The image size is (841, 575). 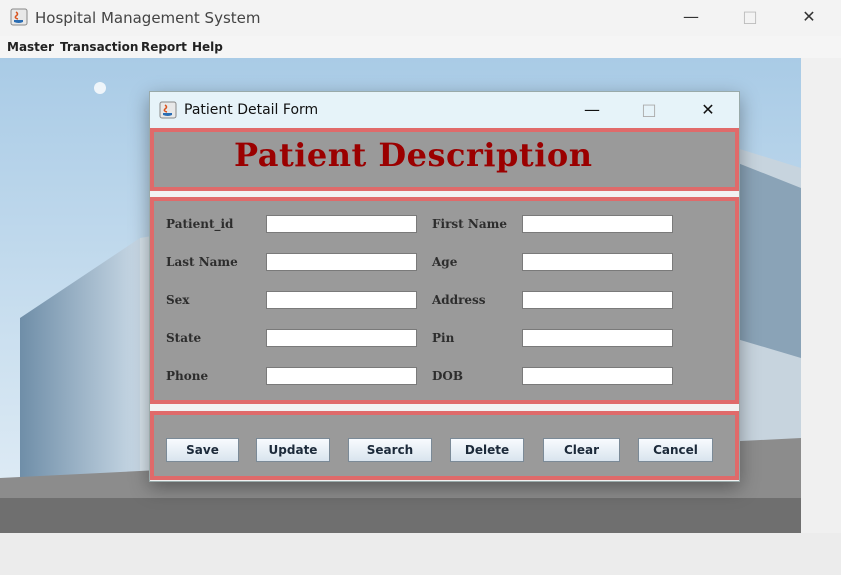 I want to click on first-name-field, so click(x=597, y=224).